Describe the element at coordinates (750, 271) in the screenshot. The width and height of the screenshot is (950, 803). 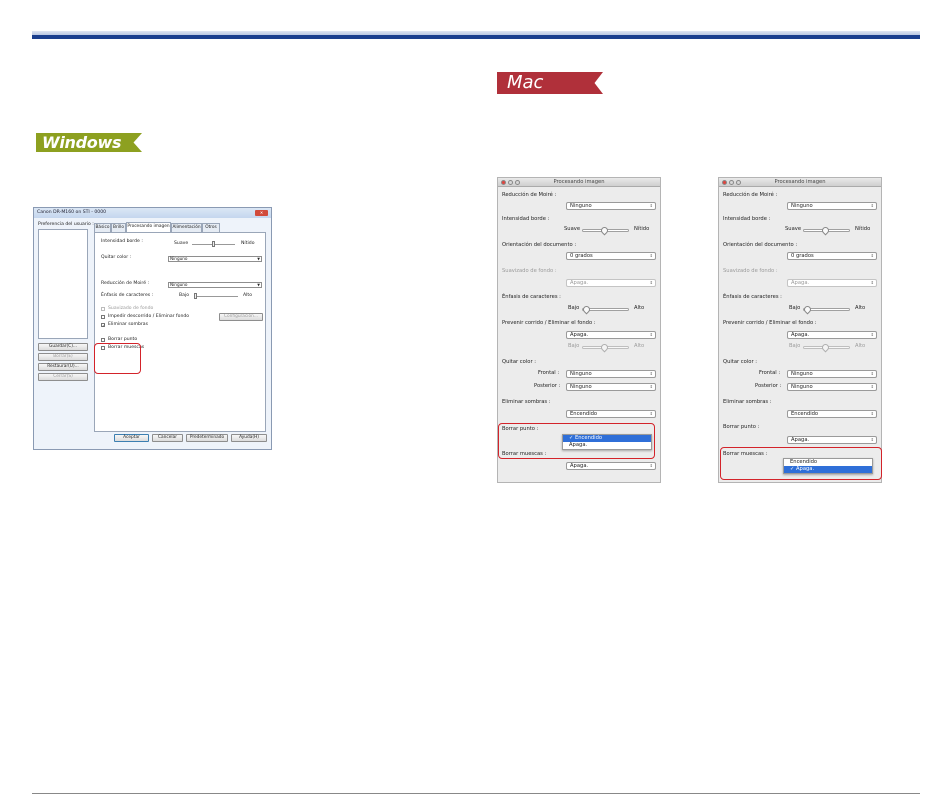
I see `bg-smooth-label: Suavizado de fondo :` at that location.